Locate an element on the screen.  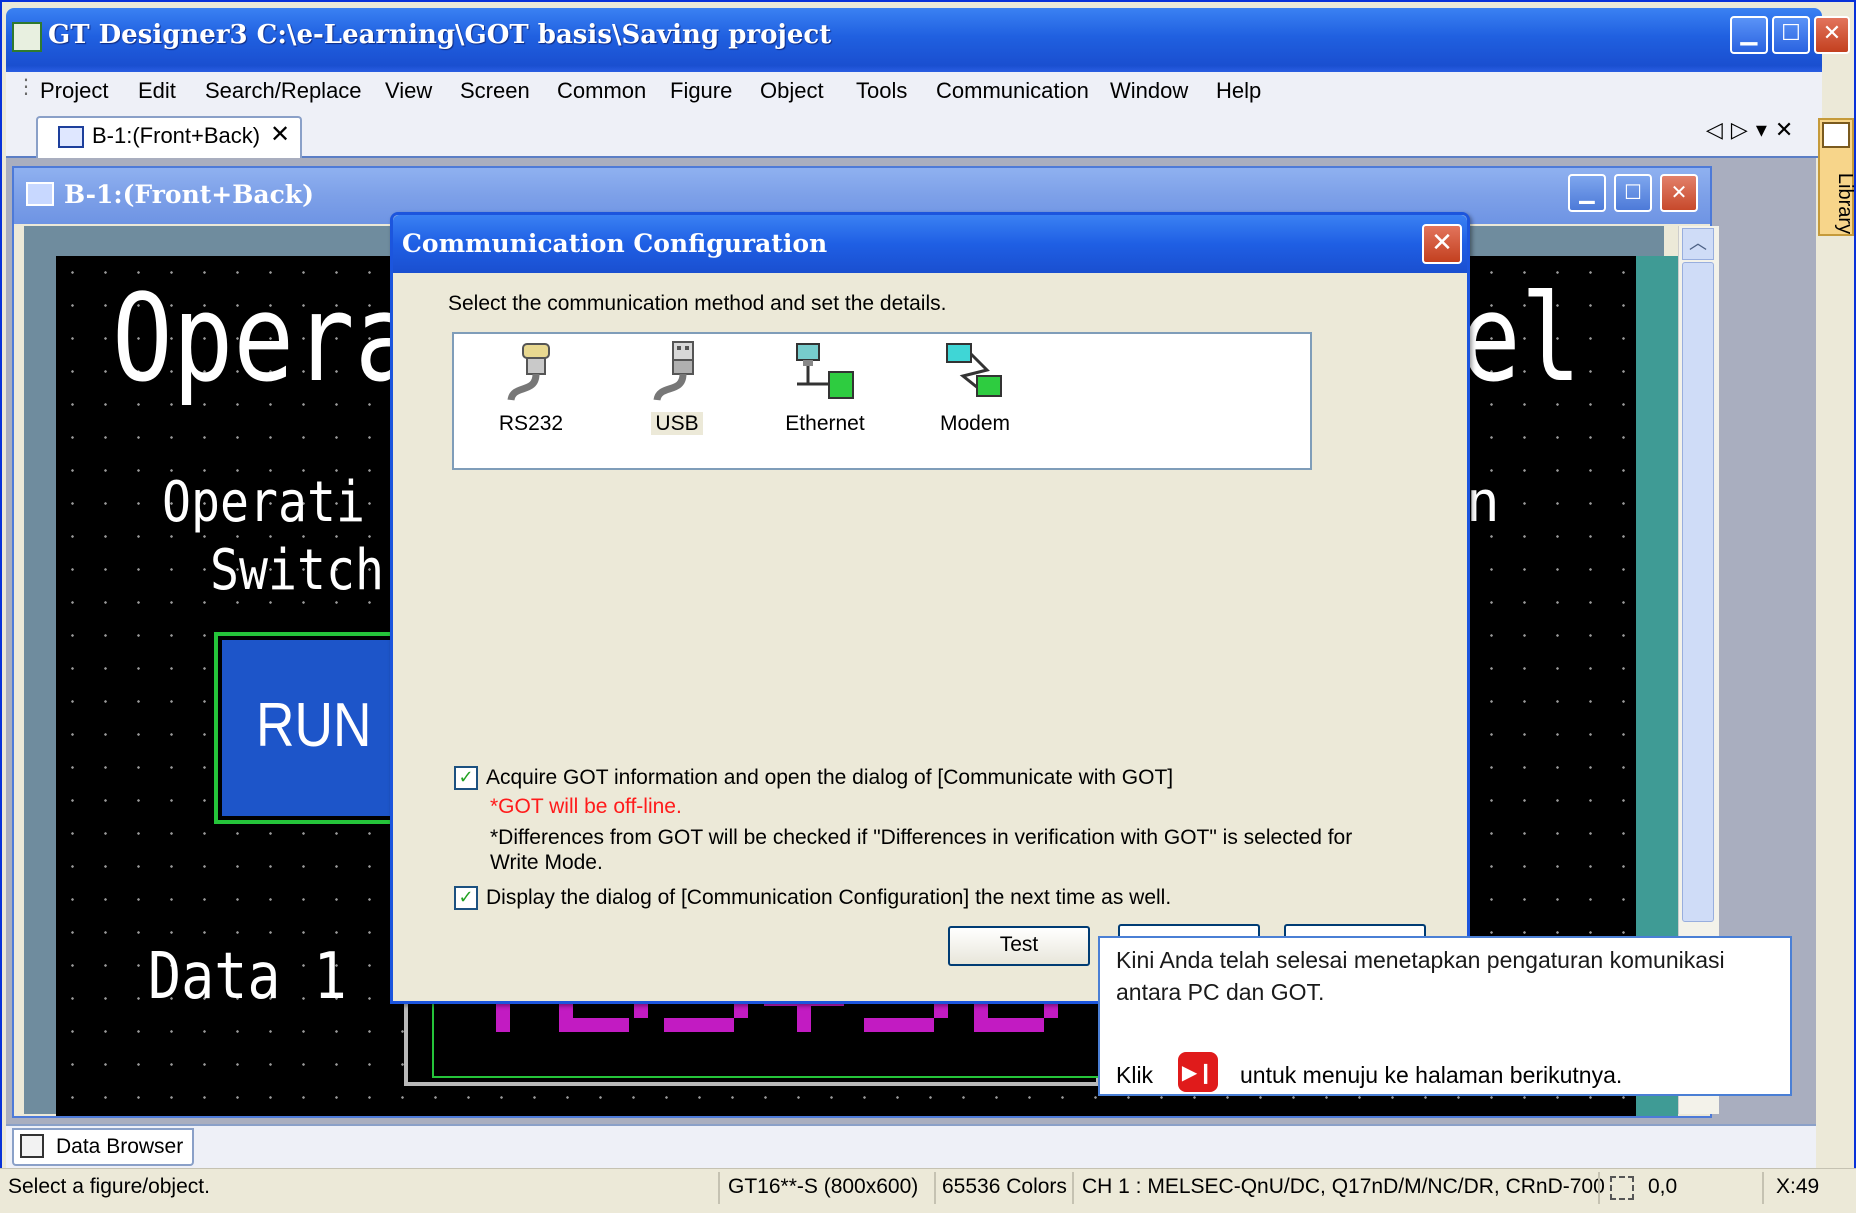
menu-view: View is located at coordinates (408, 91).